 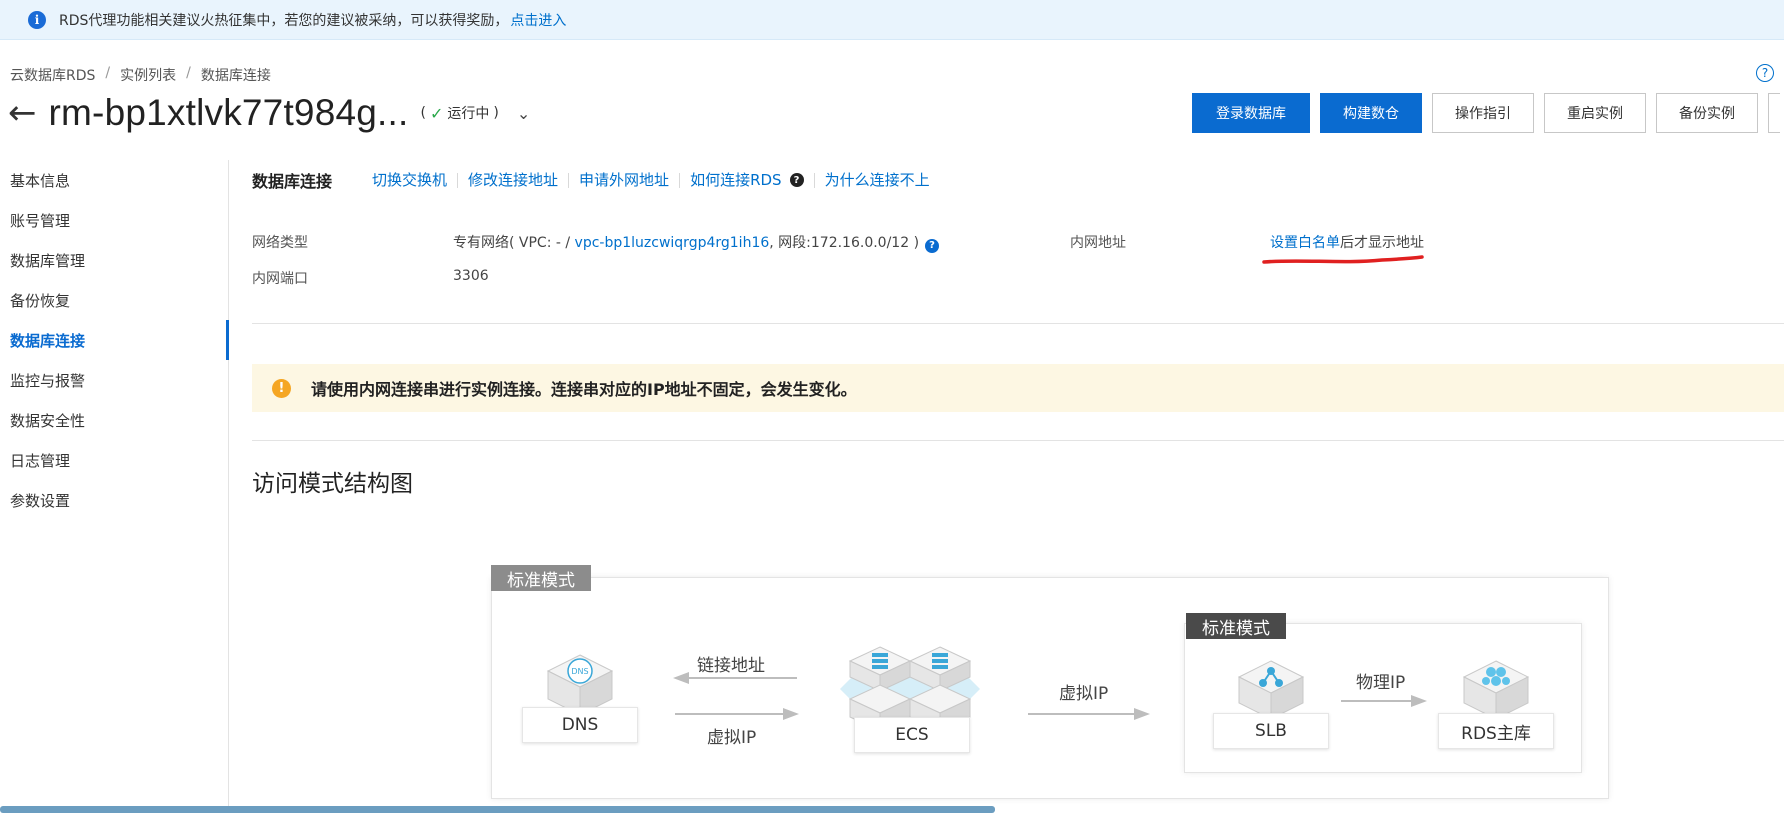 What do you see at coordinates (1098, 243) in the screenshot?
I see `intranet-address-label: 内网地址` at bounding box center [1098, 243].